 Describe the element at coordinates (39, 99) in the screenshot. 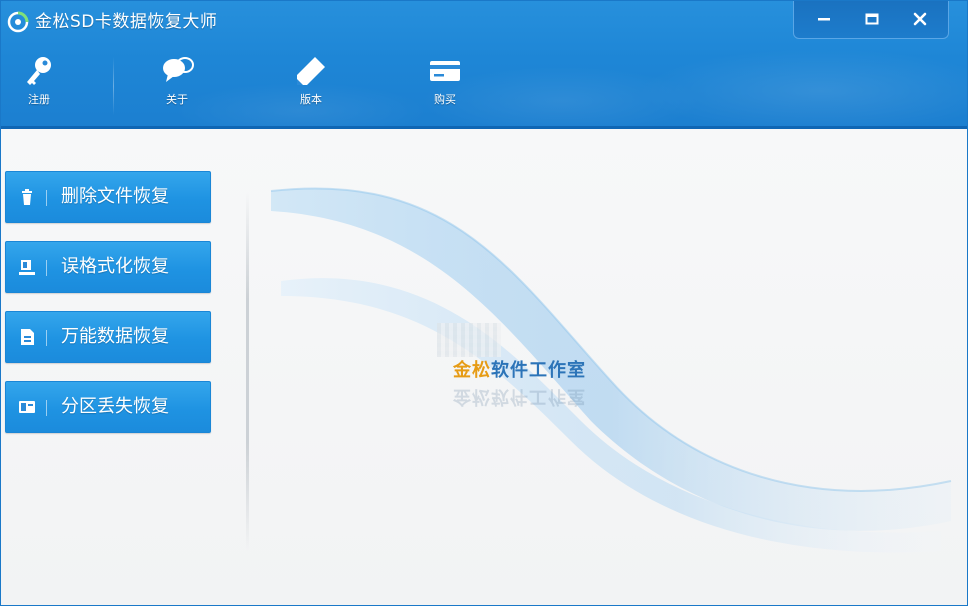

I see `toolbar-register-label: 注册` at that location.